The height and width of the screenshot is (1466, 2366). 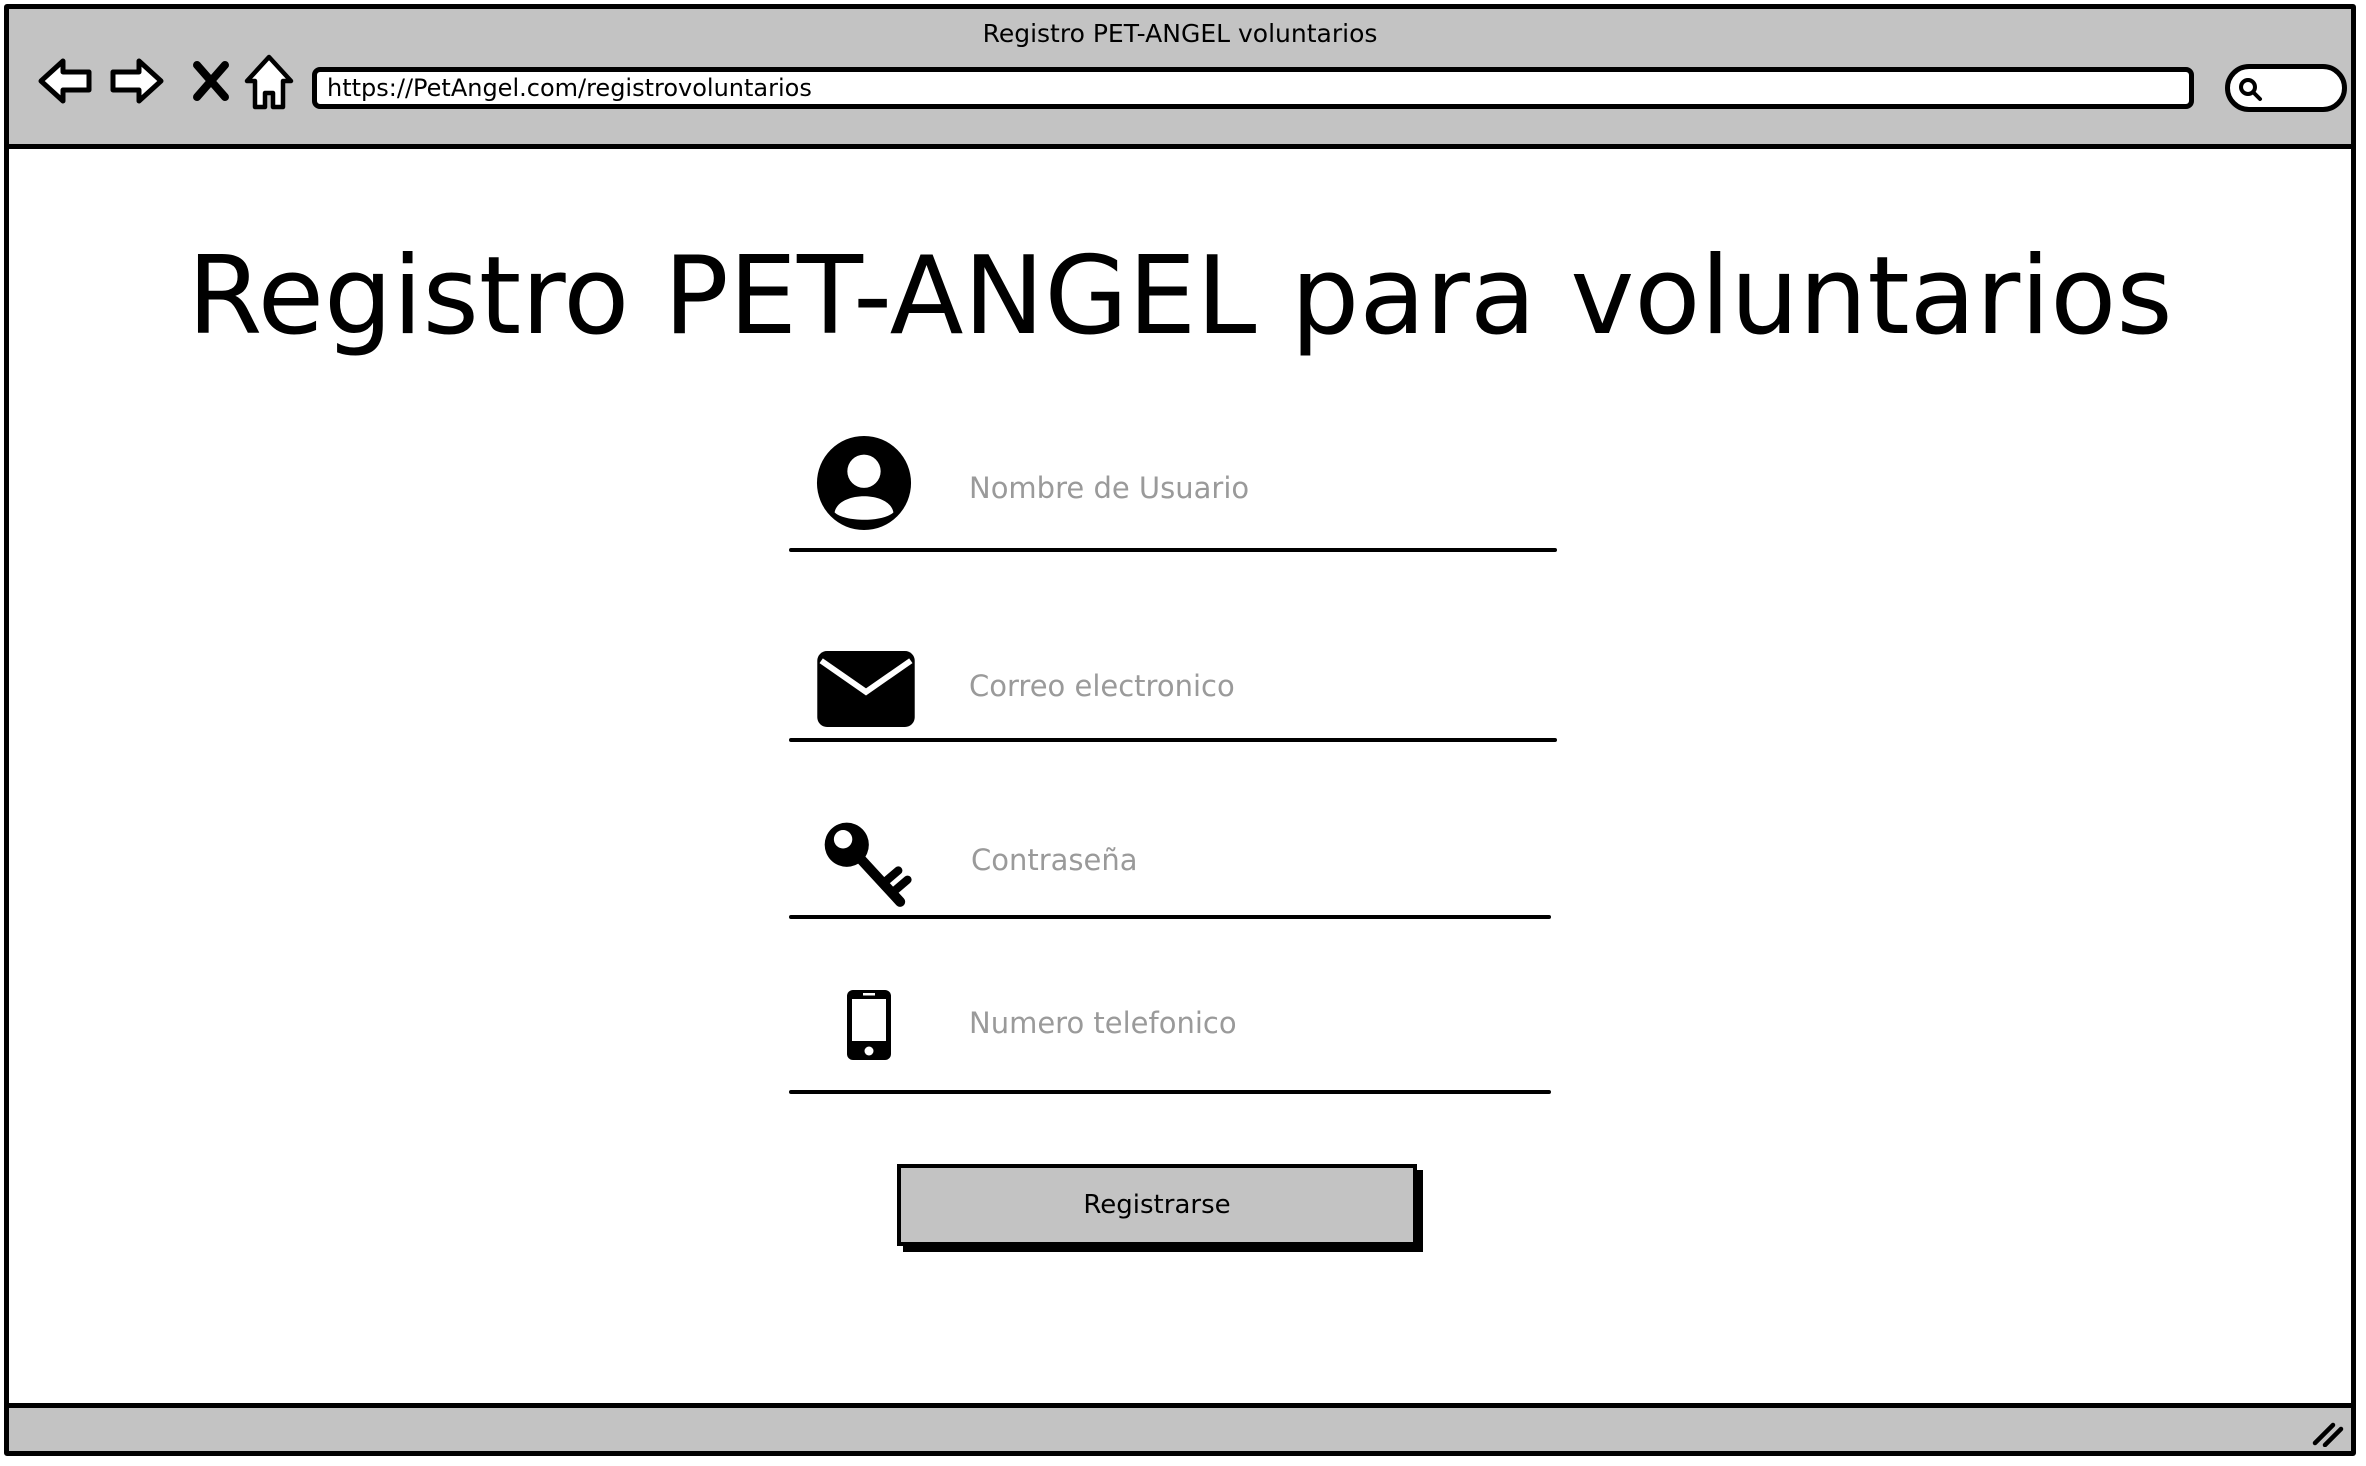 What do you see at coordinates (1103, 1023) in the screenshot?
I see `phone-placeholder: Numero telefonico` at bounding box center [1103, 1023].